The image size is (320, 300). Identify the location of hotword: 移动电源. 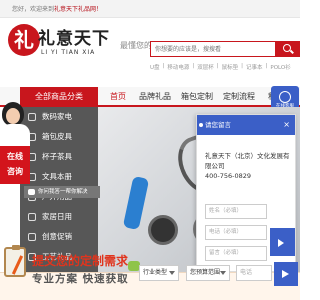
(178, 67).